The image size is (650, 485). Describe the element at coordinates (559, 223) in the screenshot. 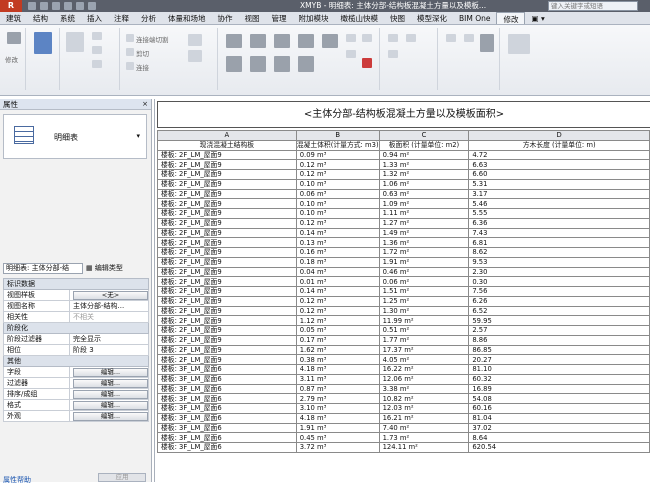

I see `table-cell: 6.36` at that location.